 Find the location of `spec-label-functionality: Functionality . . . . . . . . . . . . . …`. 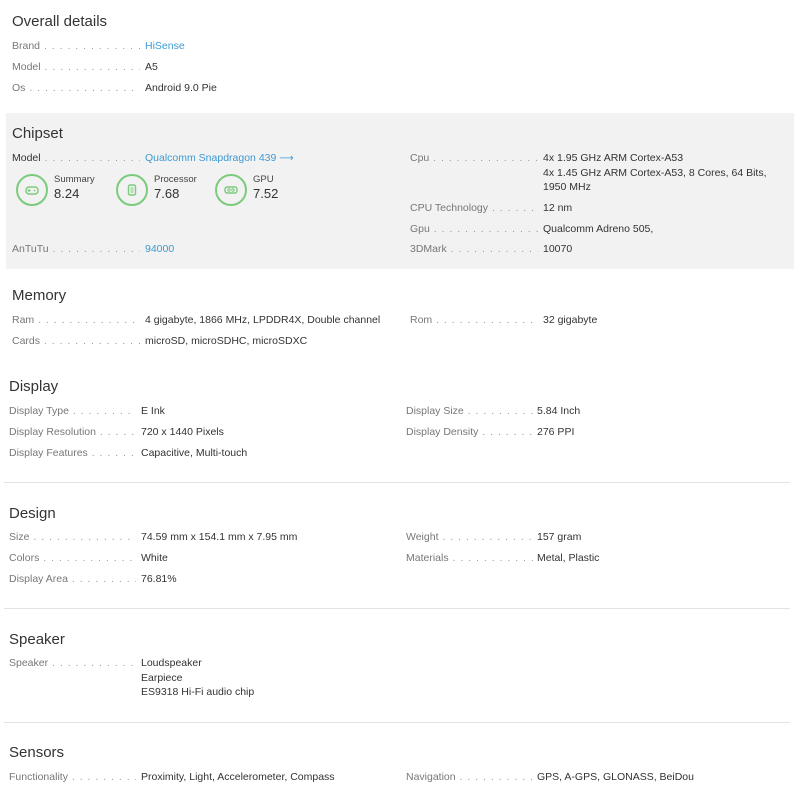

spec-label-functionality: Functionality . . . . . . . . . . . . . … is located at coordinates (72, 777).